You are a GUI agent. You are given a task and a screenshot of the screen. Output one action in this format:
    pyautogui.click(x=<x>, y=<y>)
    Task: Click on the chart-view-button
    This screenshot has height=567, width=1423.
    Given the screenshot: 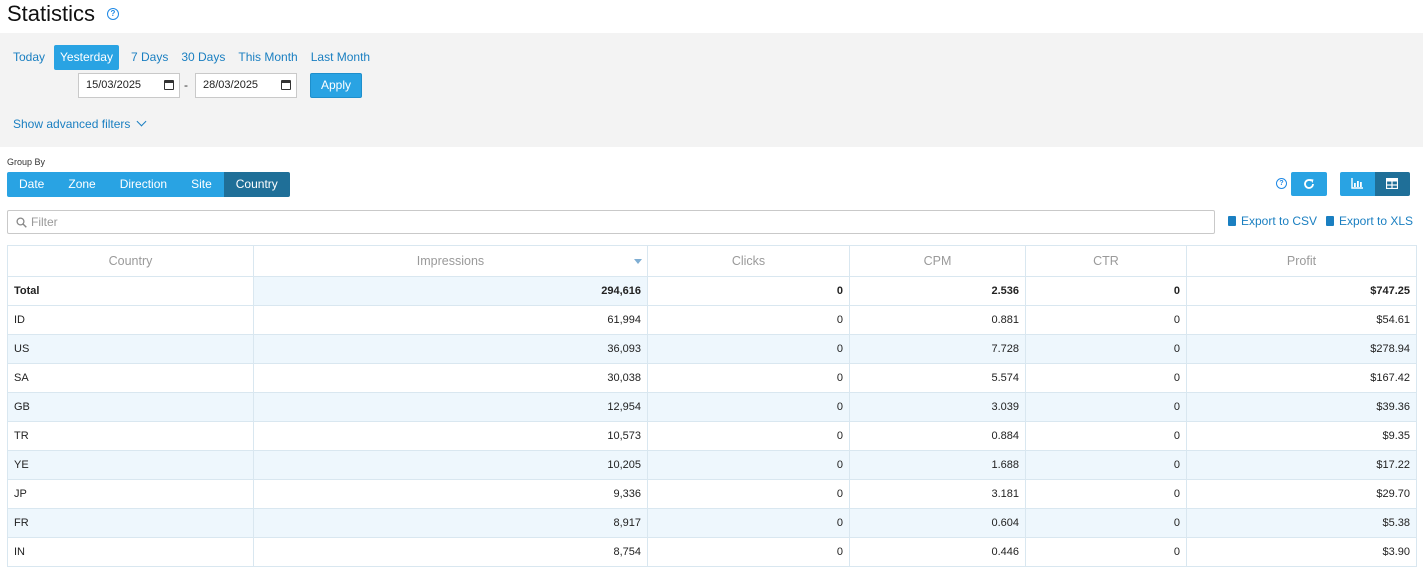 What is the action you would take?
    pyautogui.click(x=1357, y=184)
    